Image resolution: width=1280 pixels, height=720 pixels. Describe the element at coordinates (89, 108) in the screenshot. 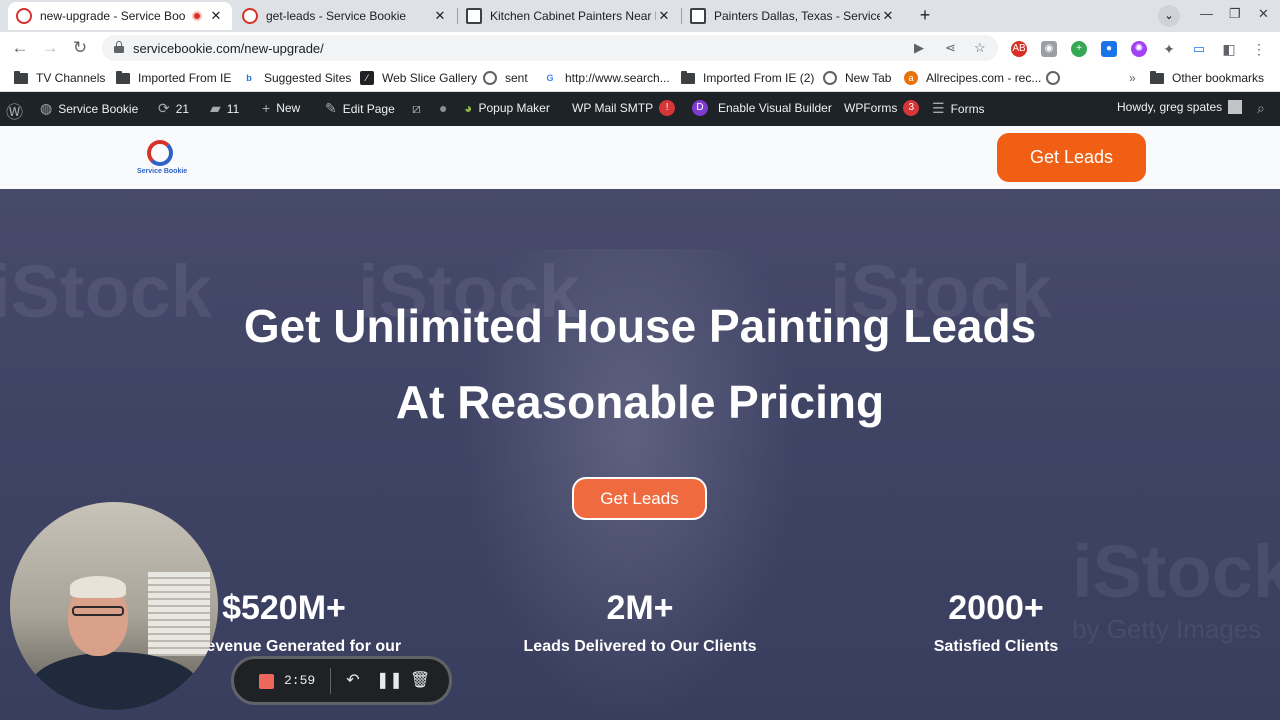

I see `wp-site-name: ◍ Service Bookie` at that location.